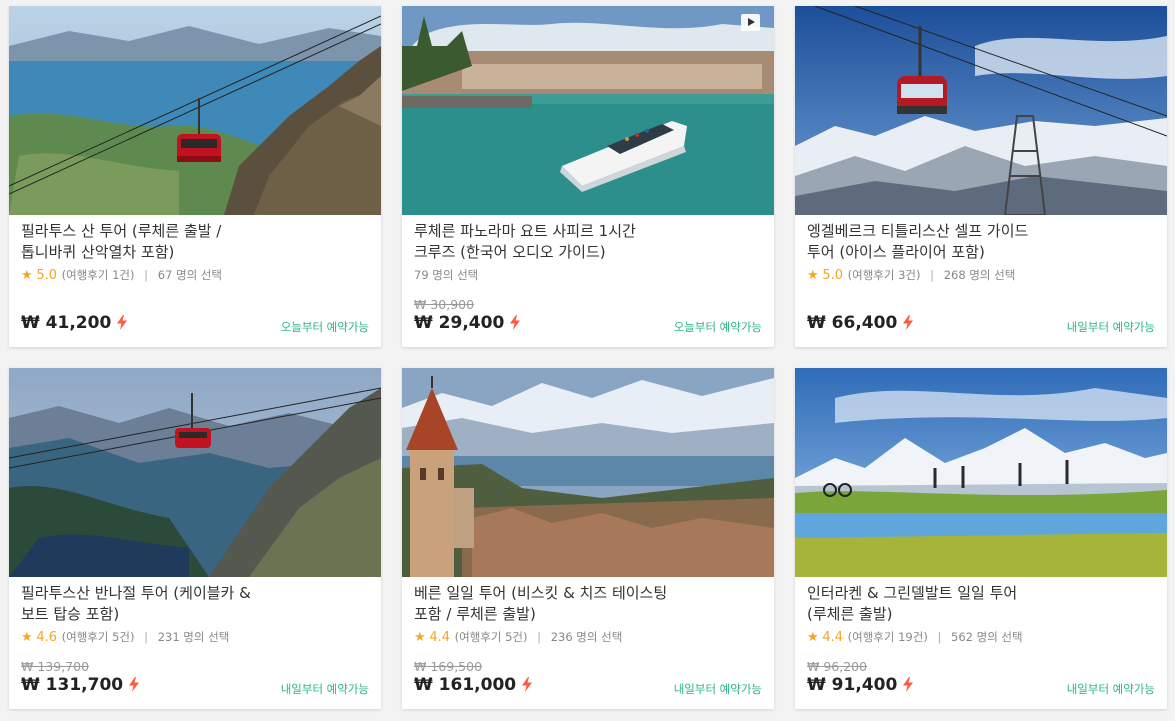  I want to click on titlis-rotair-gondola-photo, so click(981, 110).